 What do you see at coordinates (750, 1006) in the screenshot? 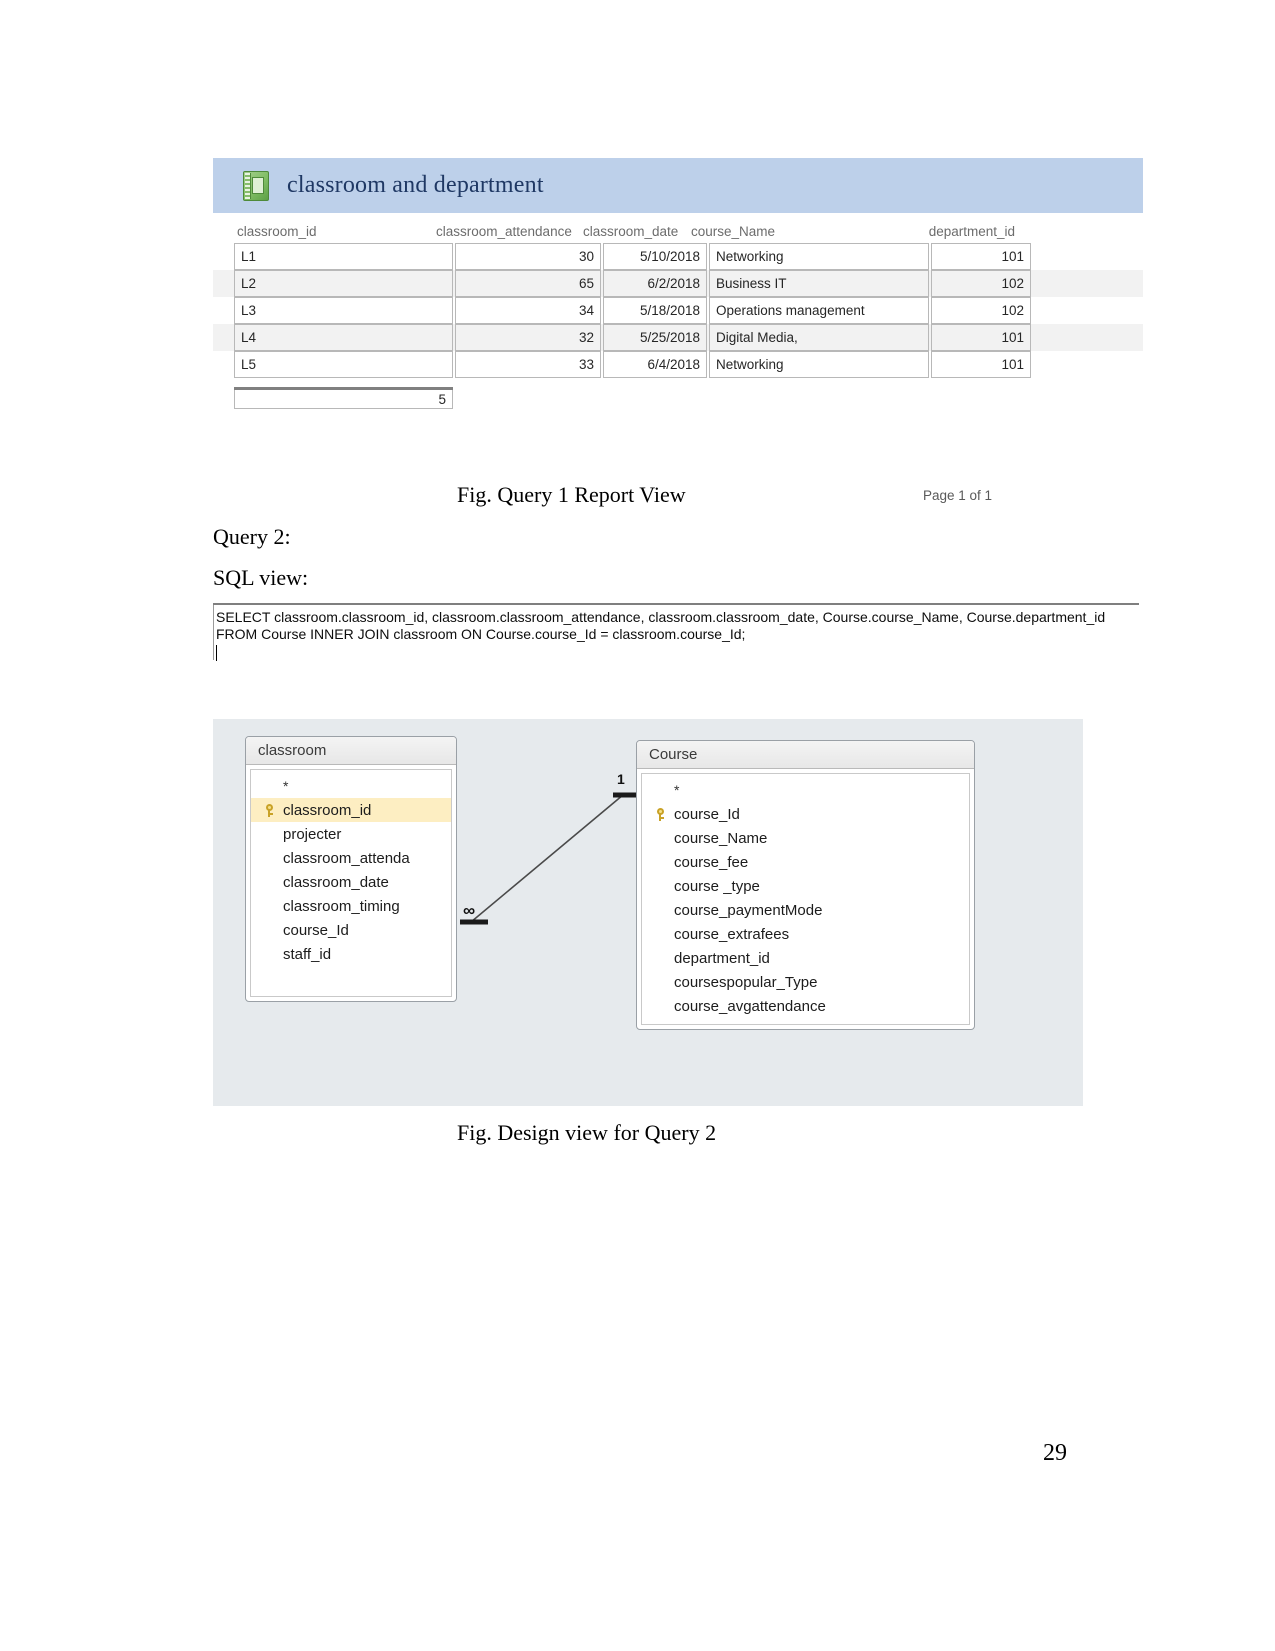
I see `field-label: course_avgattendance` at bounding box center [750, 1006].